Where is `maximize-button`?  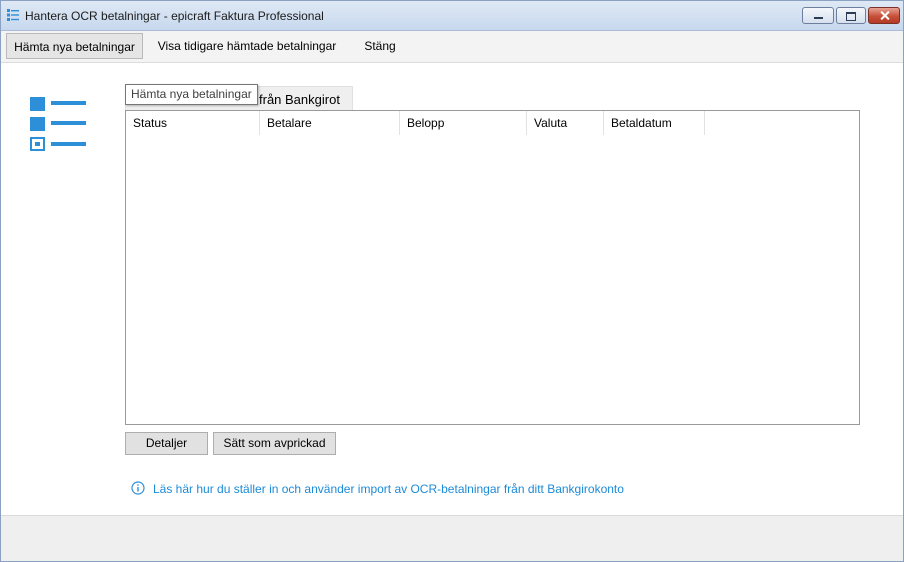
maximize-button is located at coordinates (851, 15).